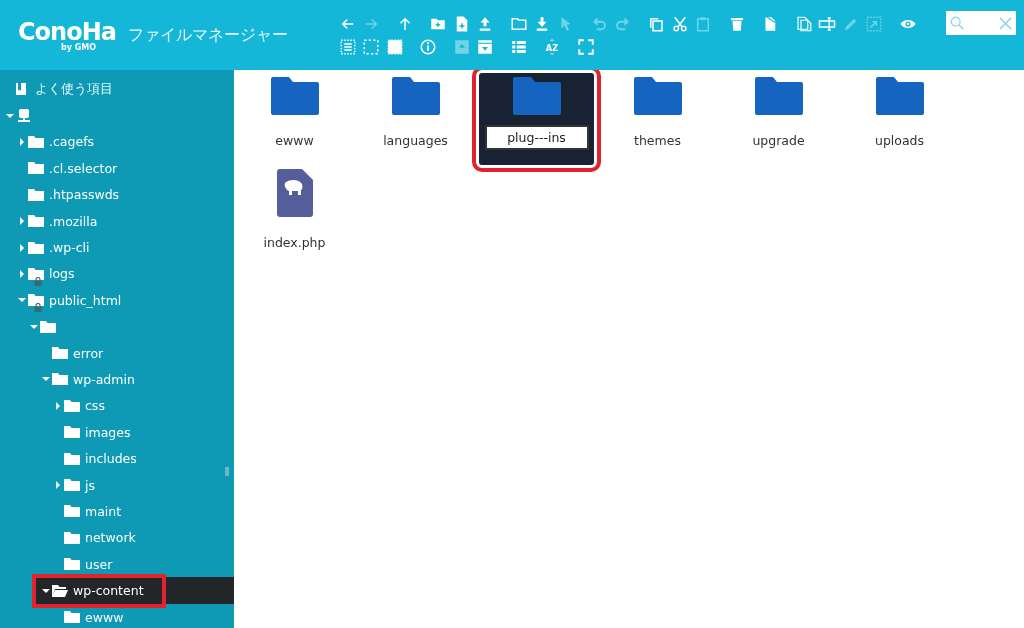 This screenshot has width=1024, height=628. I want to click on file-item: themes, so click(657, 119).